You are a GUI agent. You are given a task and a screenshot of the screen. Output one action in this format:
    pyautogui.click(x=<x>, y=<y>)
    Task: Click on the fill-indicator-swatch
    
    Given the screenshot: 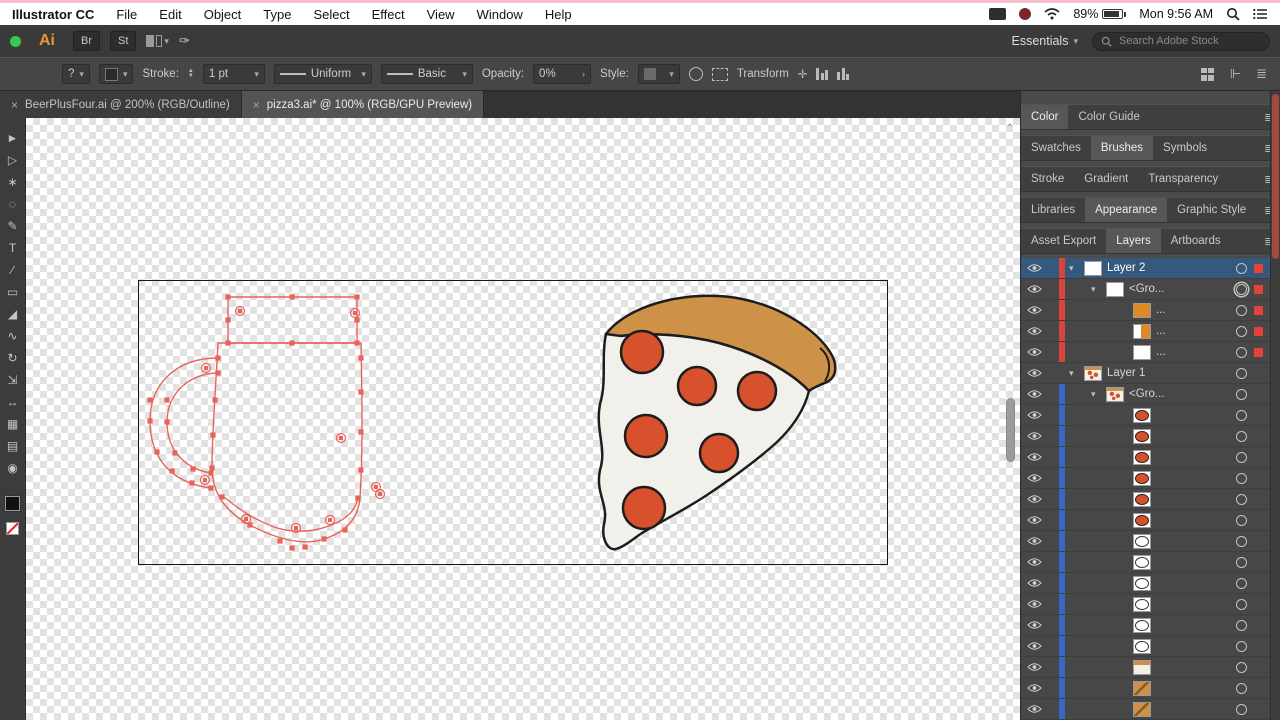 What is the action you would take?
    pyautogui.click(x=12, y=503)
    